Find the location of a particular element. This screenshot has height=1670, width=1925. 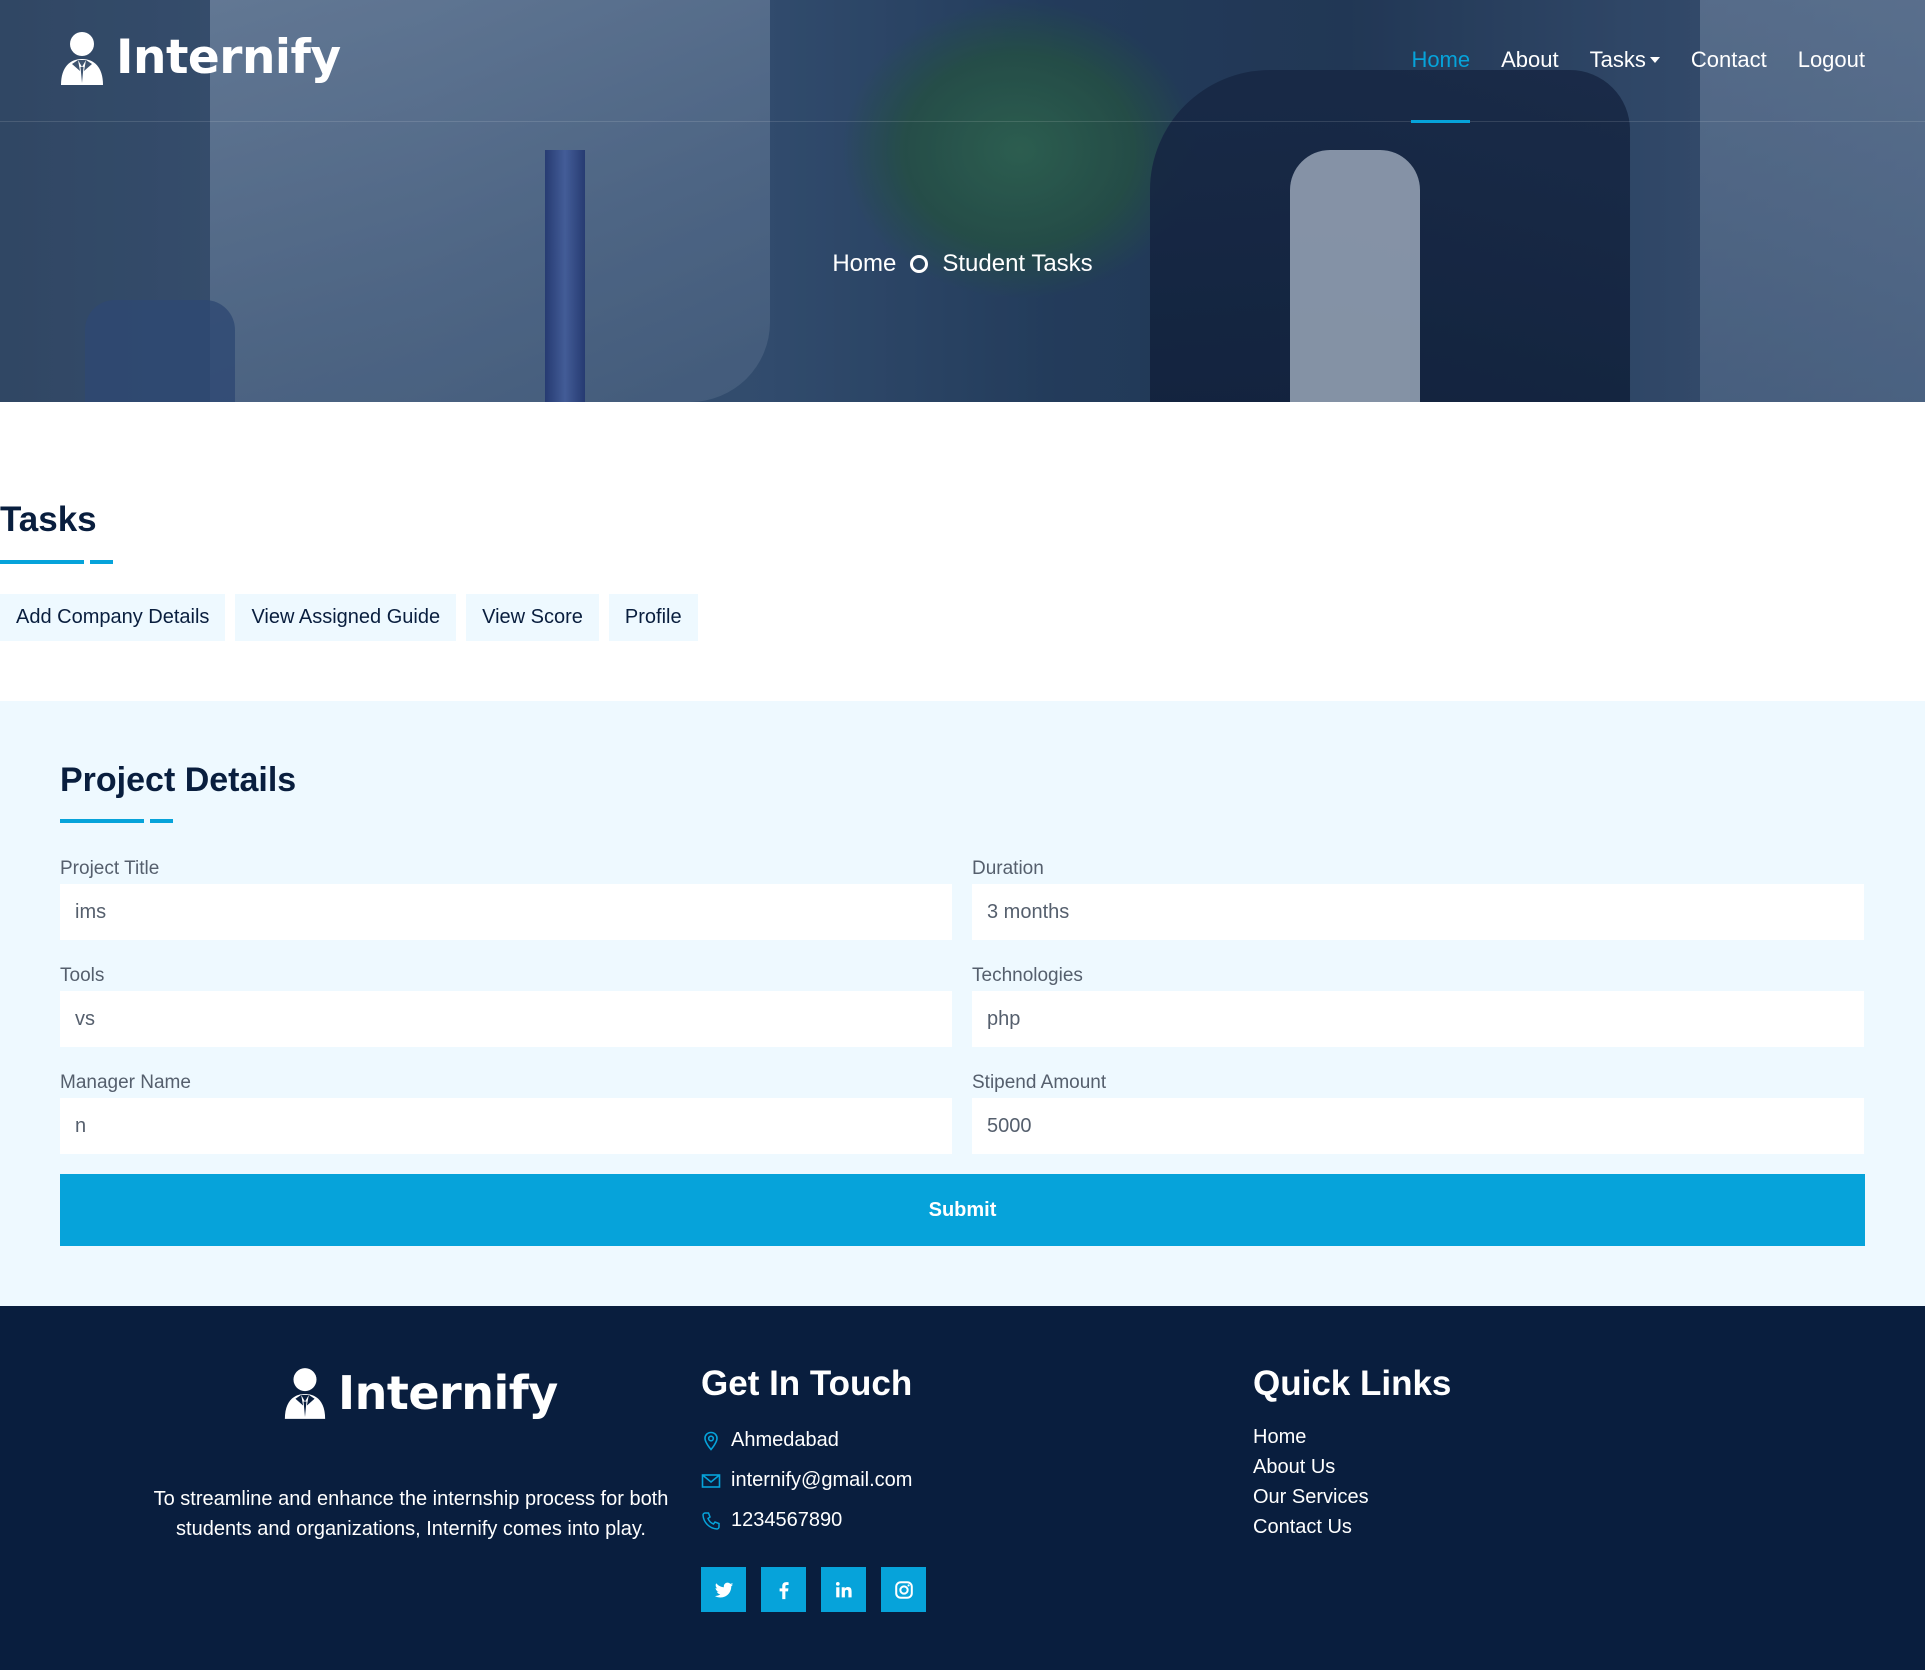

brand-logo: Internify is located at coordinates (199, 57).